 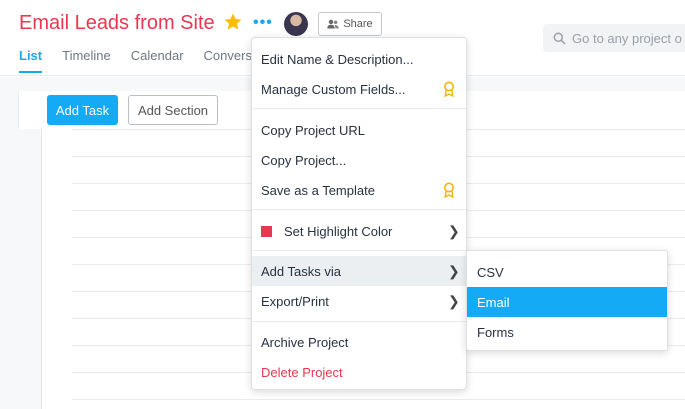 What do you see at coordinates (31, 60) in the screenshot?
I see `tab-list: List` at bounding box center [31, 60].